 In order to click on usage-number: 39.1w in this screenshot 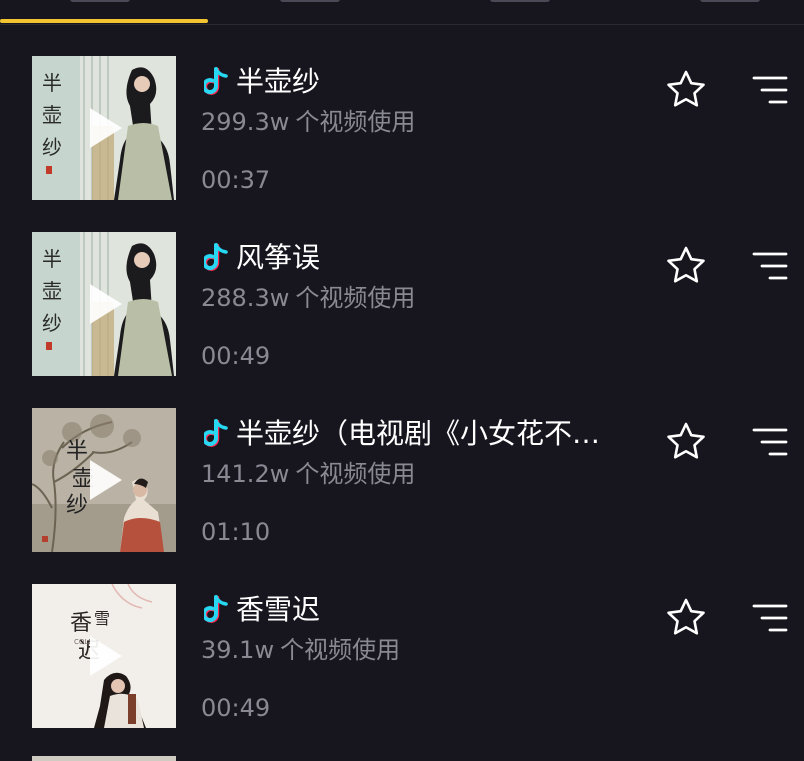, I will do `click(238, 650)`.